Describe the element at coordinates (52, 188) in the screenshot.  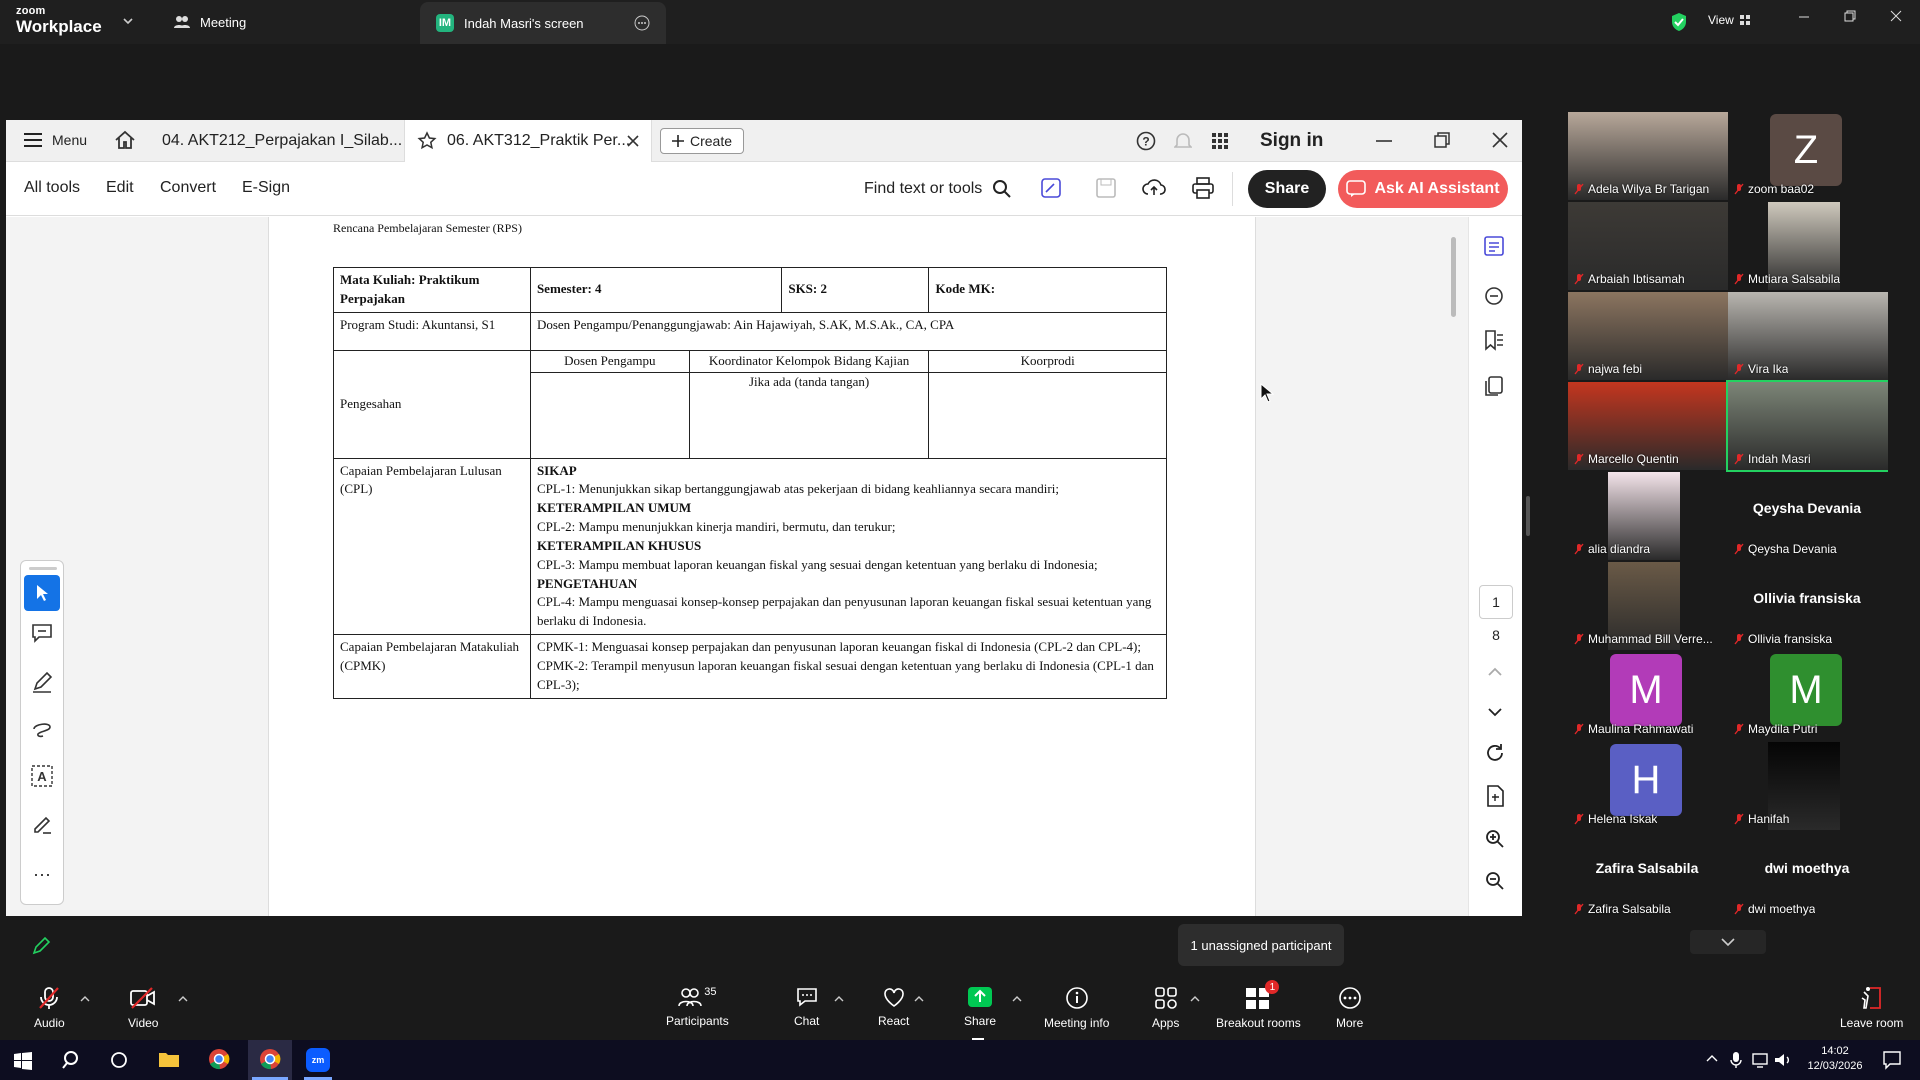
I see `all-tools-tab: All tools` at that location.